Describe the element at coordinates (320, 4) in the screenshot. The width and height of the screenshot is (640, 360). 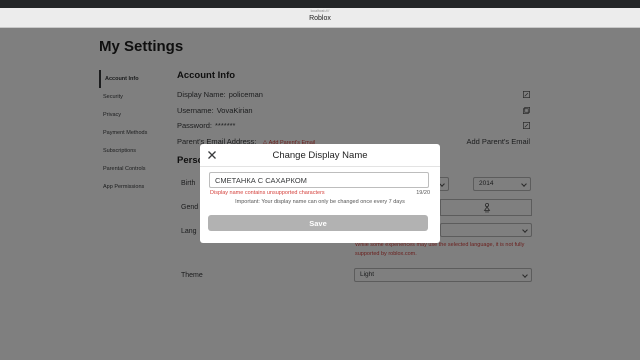
I see `window-top-bar` at that location.